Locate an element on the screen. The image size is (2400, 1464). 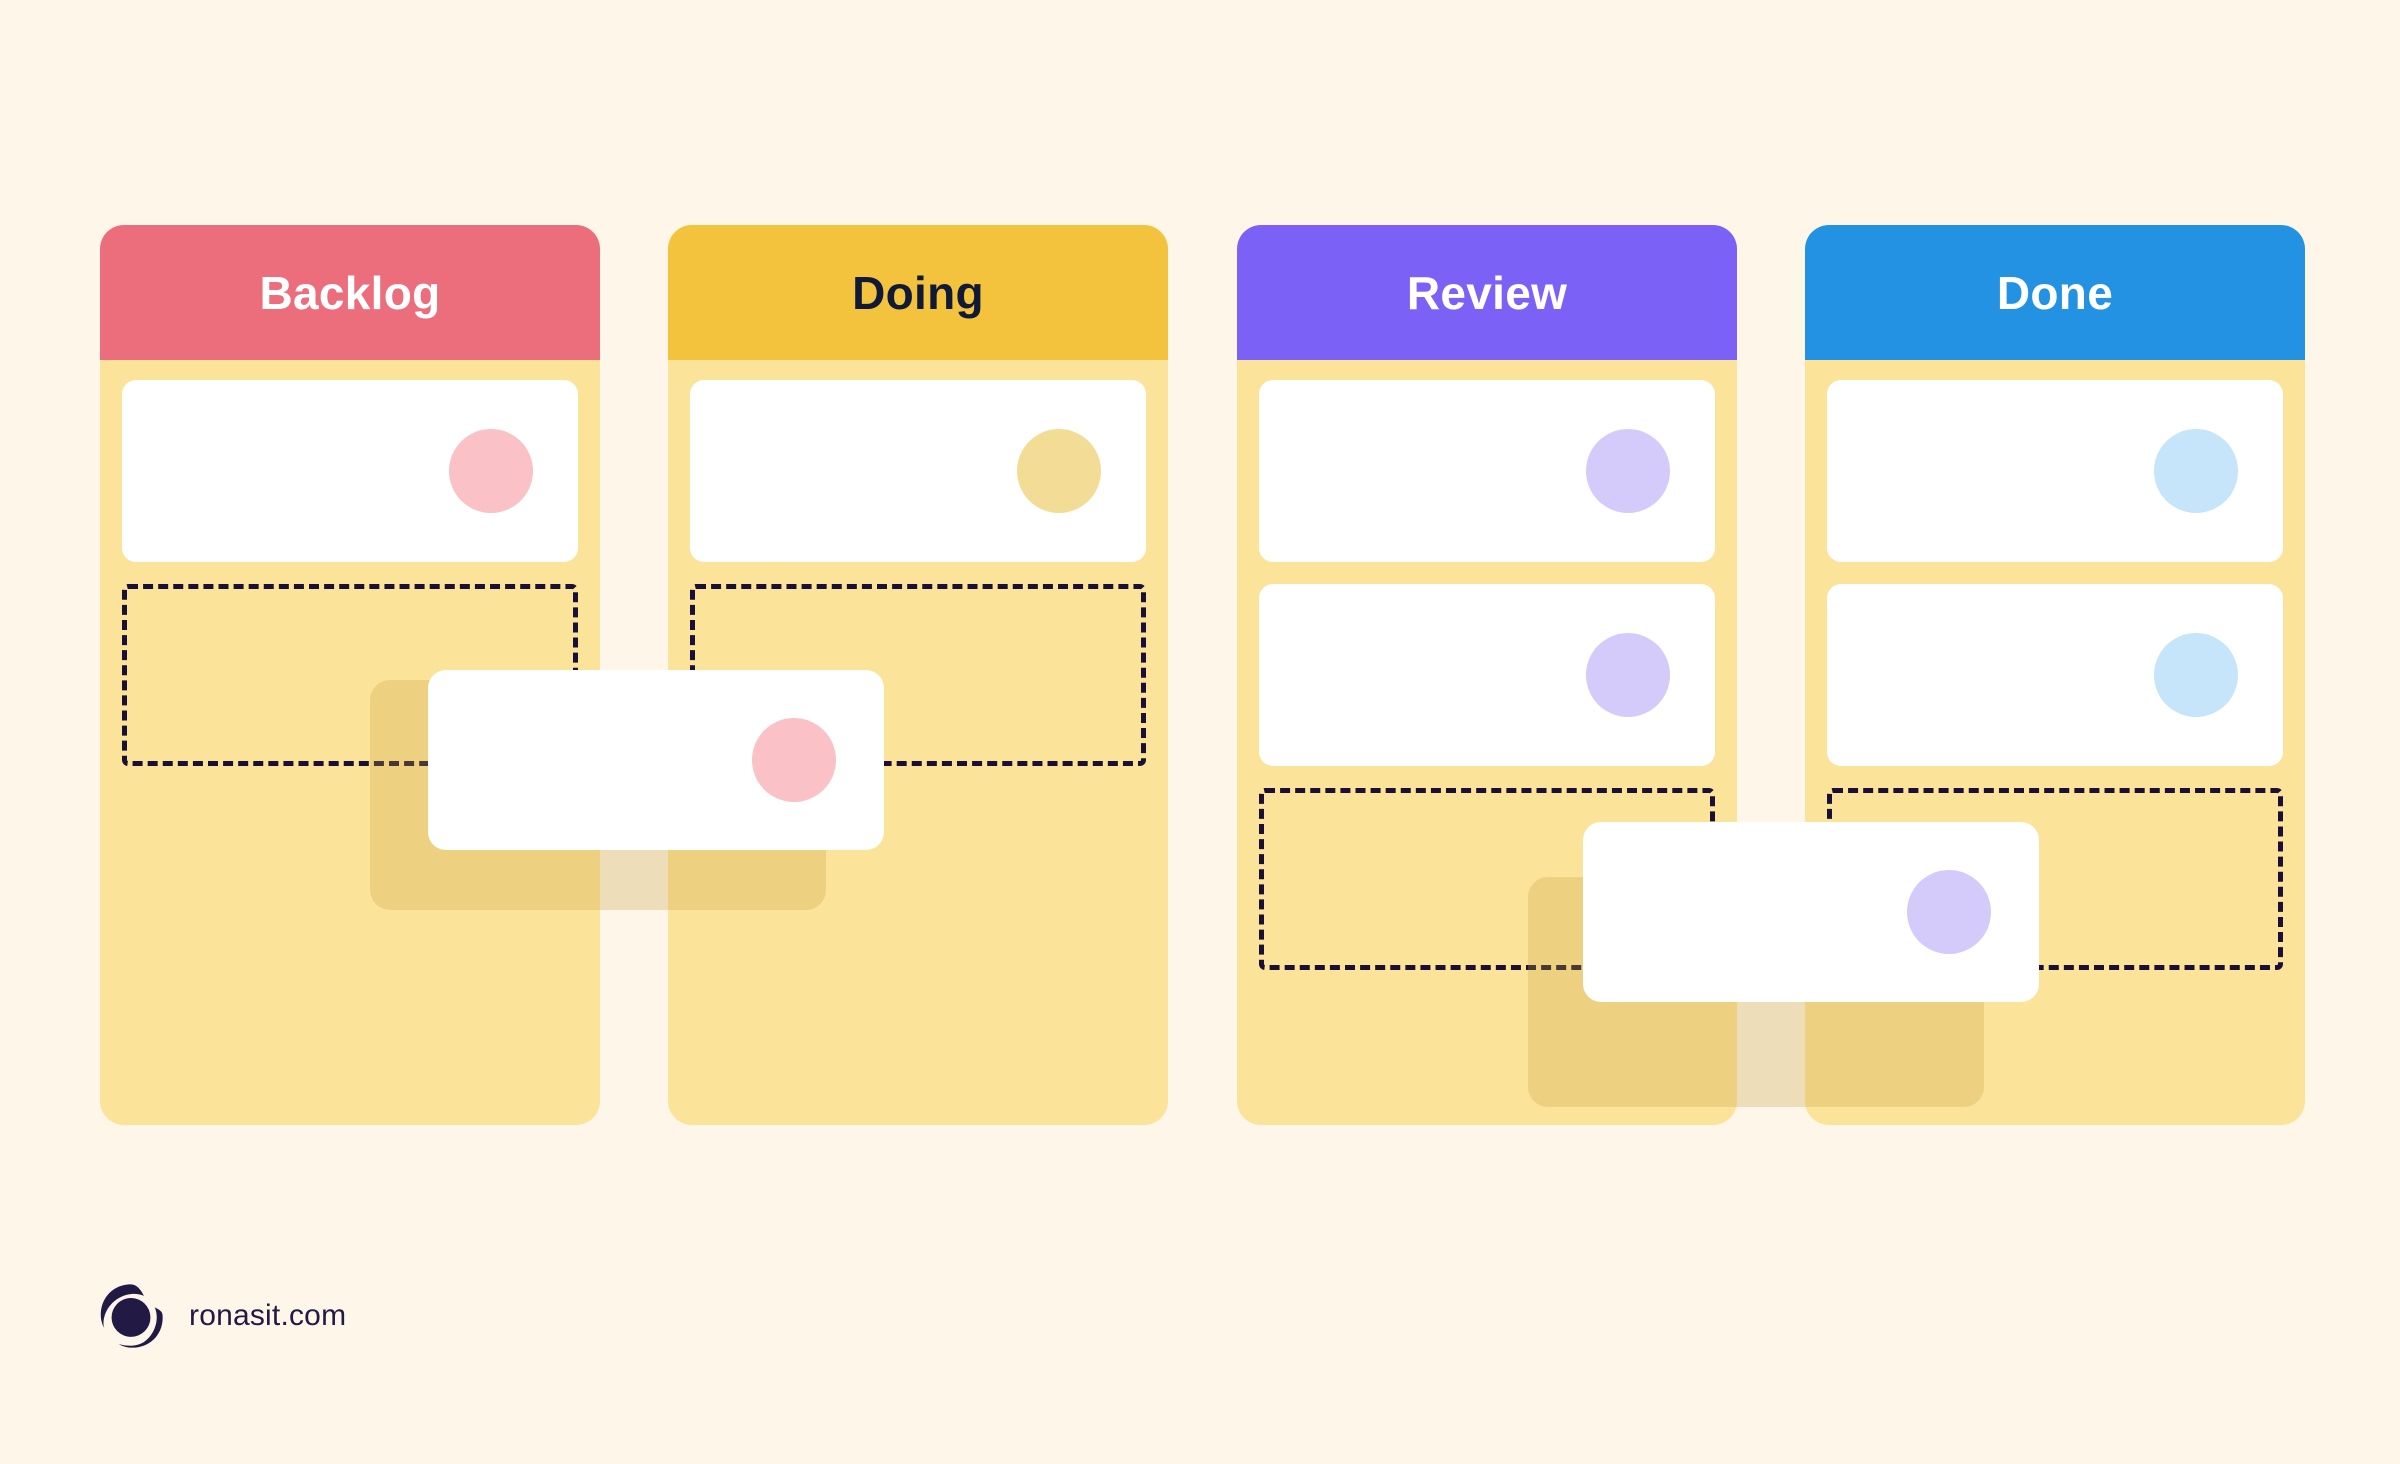
column-header-doing: Doing is located at coordinates (918, 292).